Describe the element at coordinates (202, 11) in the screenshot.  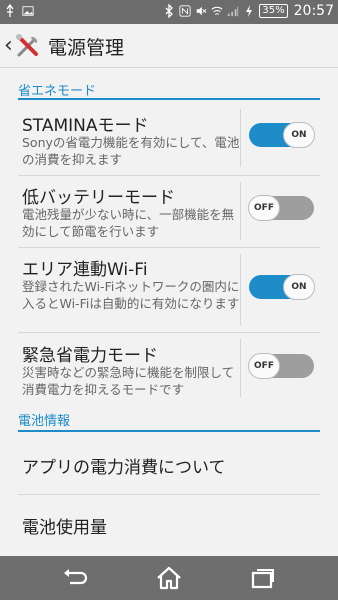
I see `mute-icon` at that location.